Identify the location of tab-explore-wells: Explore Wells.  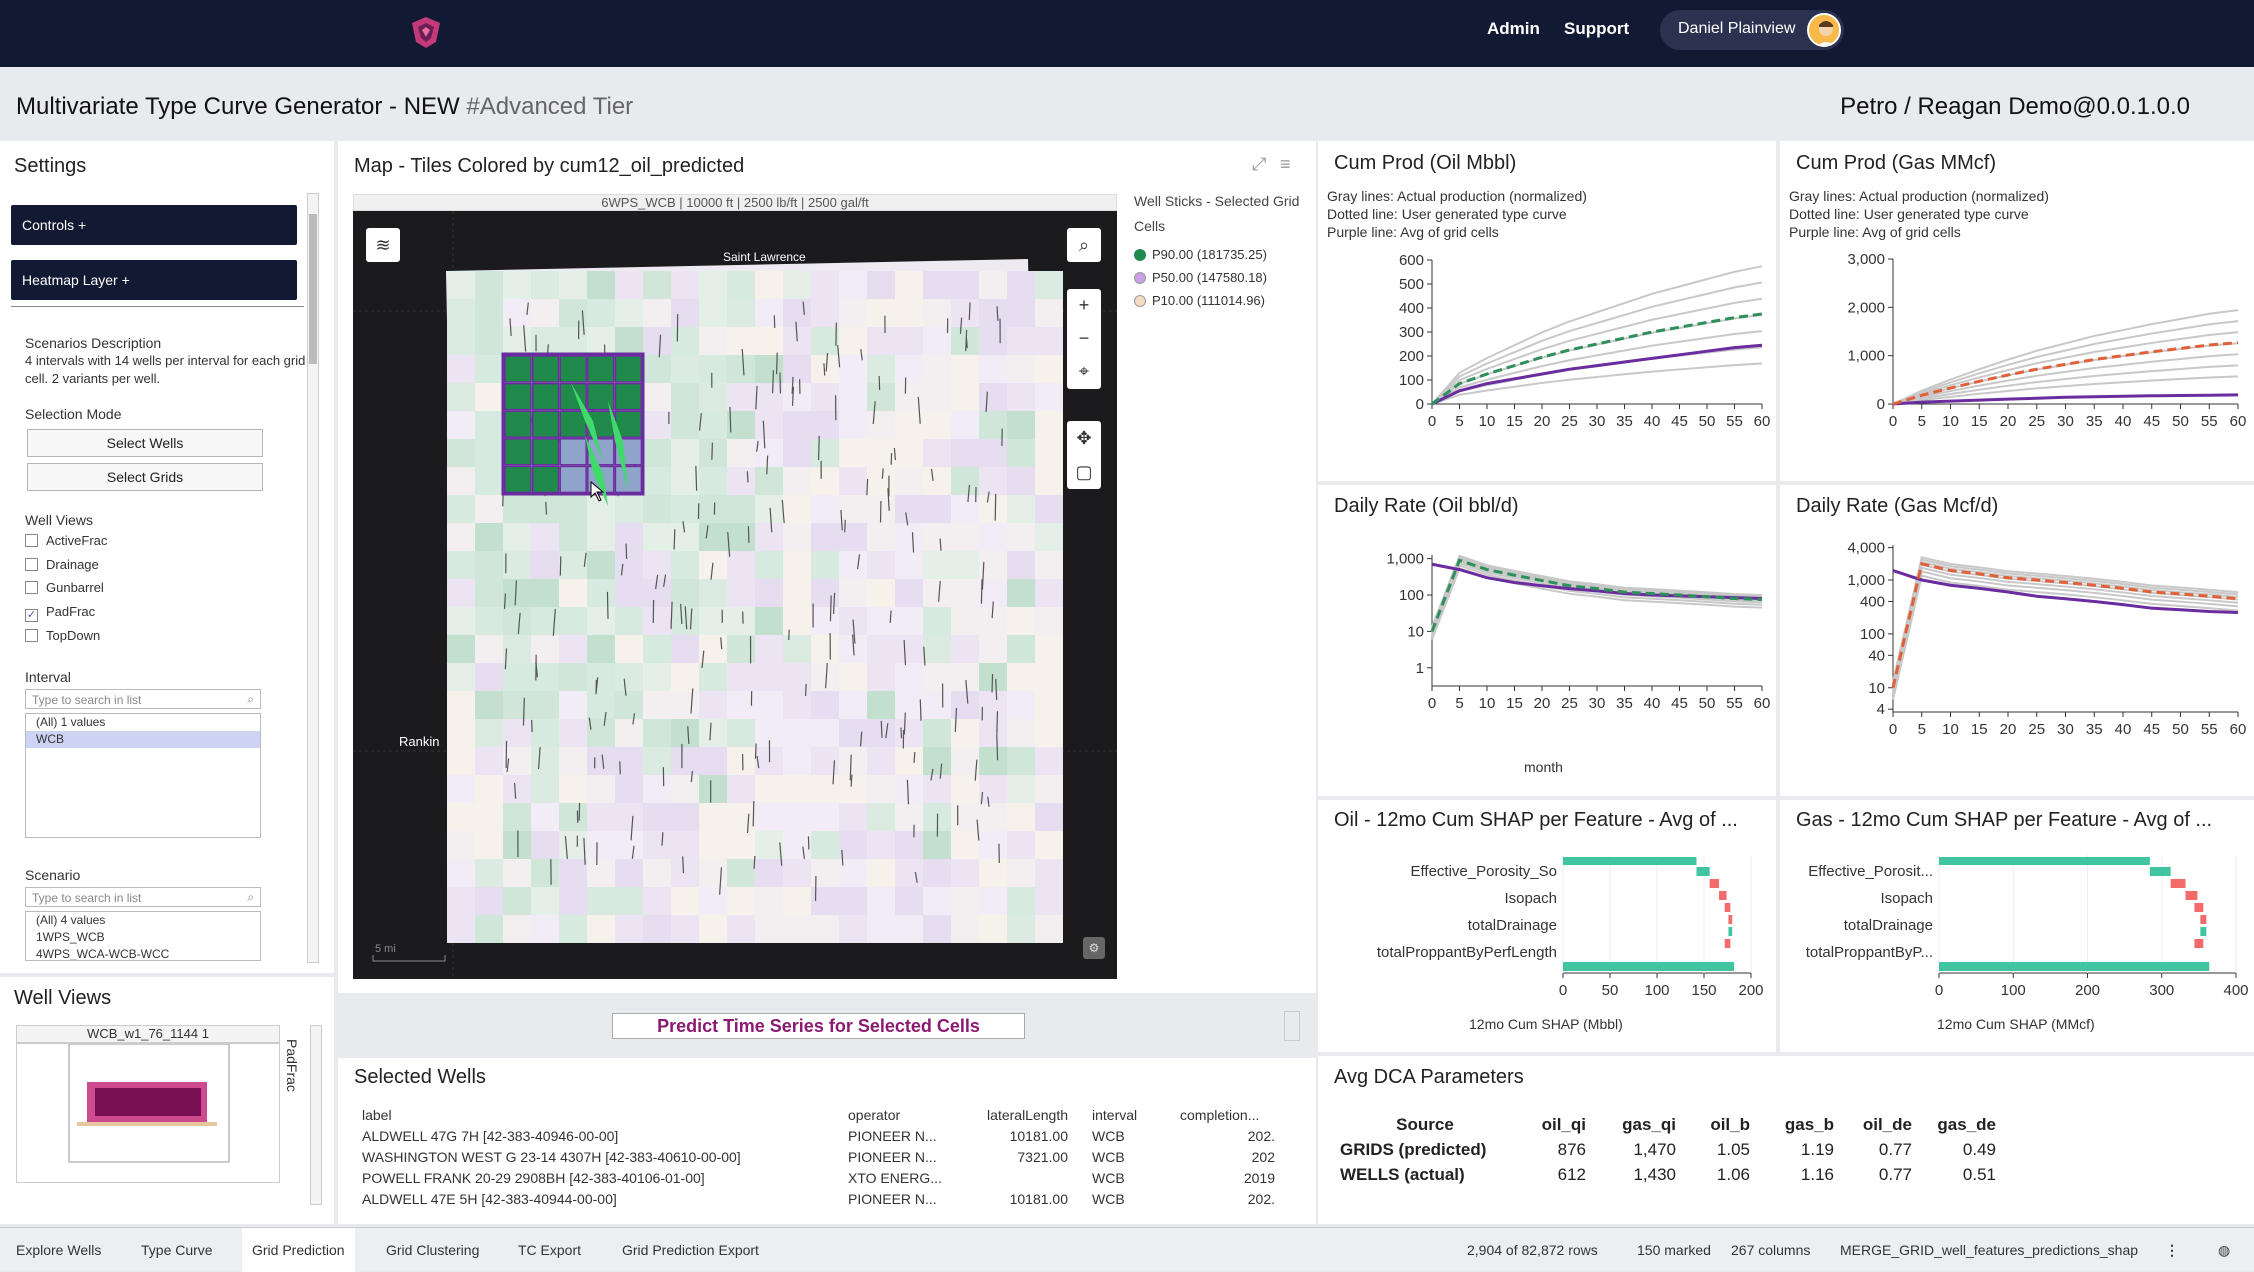
(58, 1250).